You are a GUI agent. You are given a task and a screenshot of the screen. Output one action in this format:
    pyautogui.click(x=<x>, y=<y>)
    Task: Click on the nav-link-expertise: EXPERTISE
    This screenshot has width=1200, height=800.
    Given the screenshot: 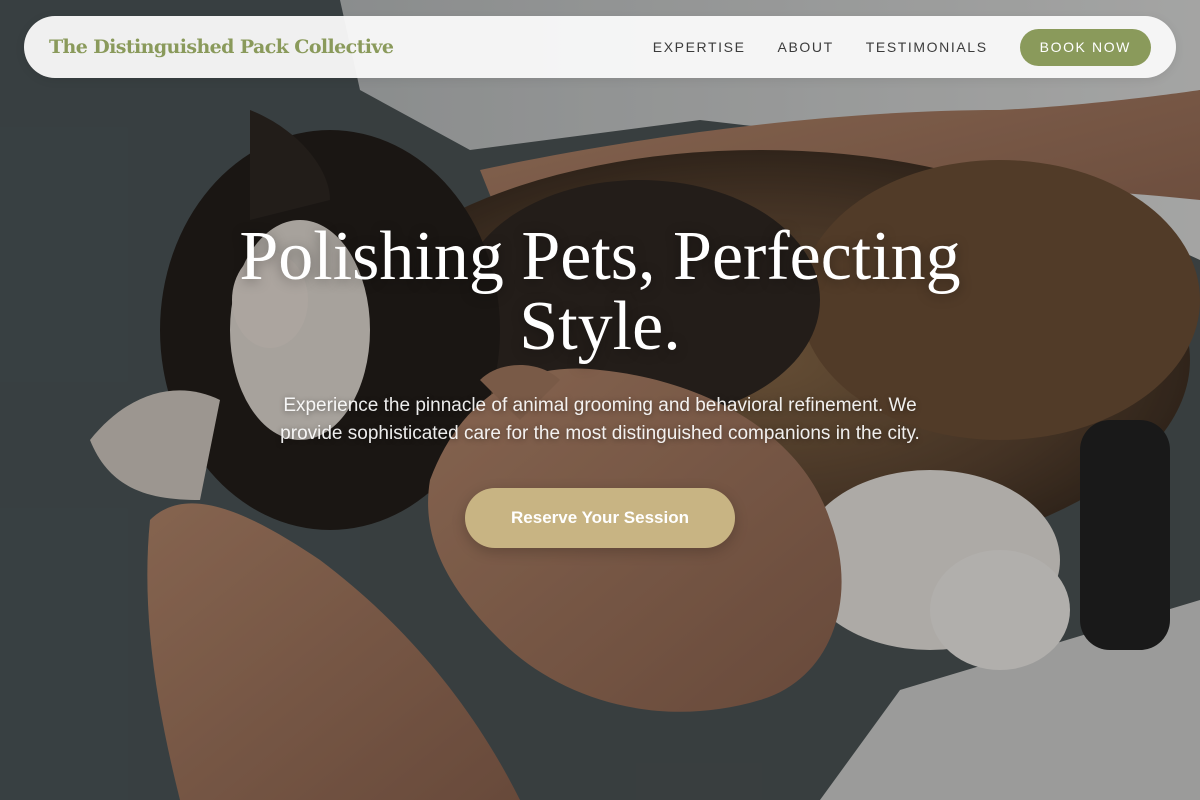 What is the action you would take?
    pyautogui.click(x=699, y=47)
    